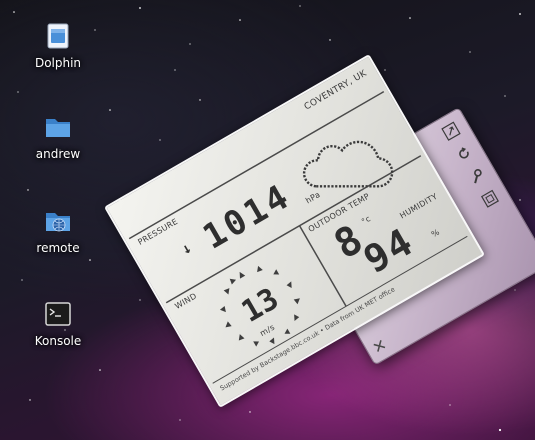 The width and height of the screenshot is (535, 440). I want to click on desktop-icon-dolphin: Dolphin, so click(58, 46).